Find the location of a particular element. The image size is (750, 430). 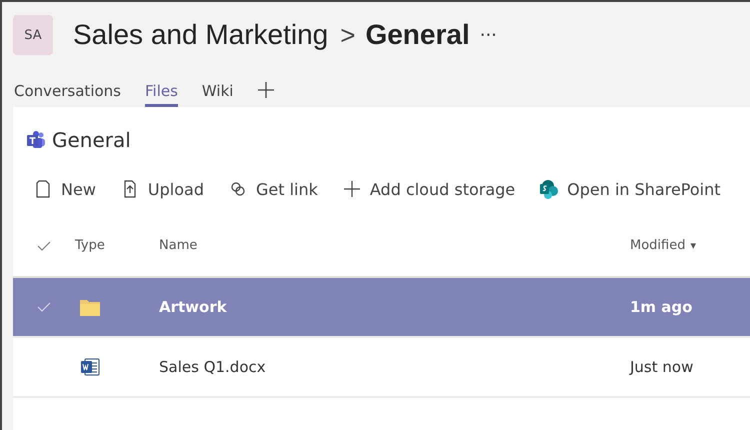

new-button: New is located at coordinates (64, 189).